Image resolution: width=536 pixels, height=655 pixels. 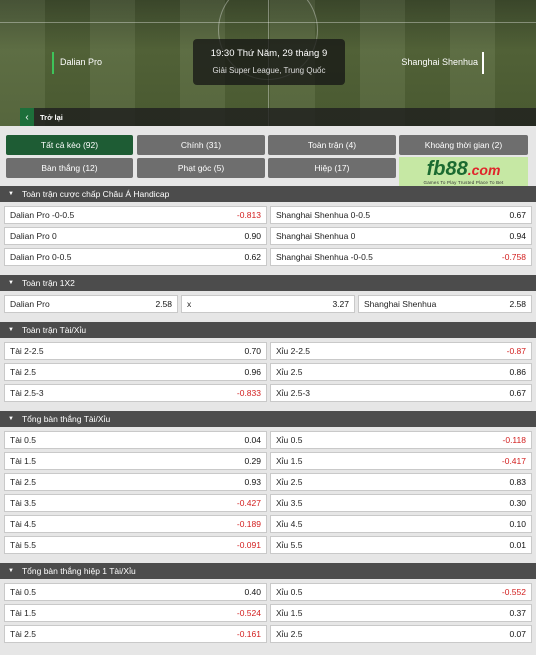 I want to click on odds-cell: Tài 1.5 -0.524, so click(x=135, y=613).